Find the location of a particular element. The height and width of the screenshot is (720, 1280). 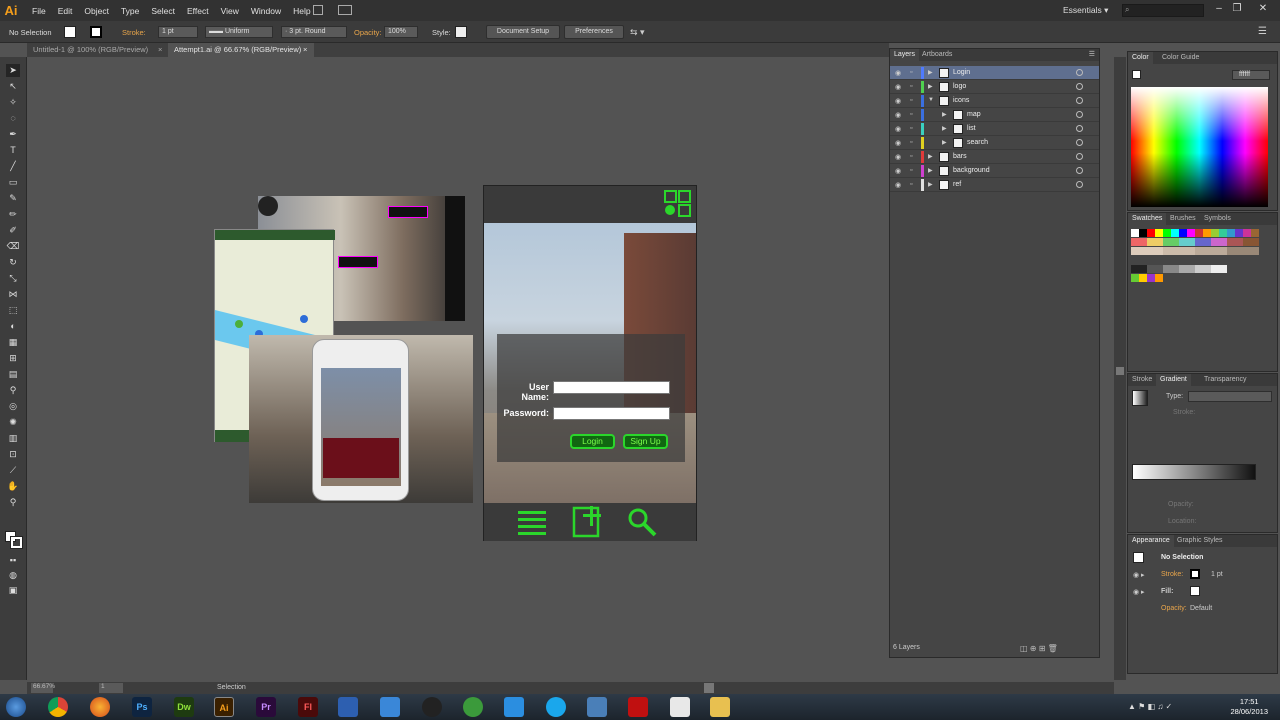

stroke-label: Stroke: is located at coordinates (134, 32).